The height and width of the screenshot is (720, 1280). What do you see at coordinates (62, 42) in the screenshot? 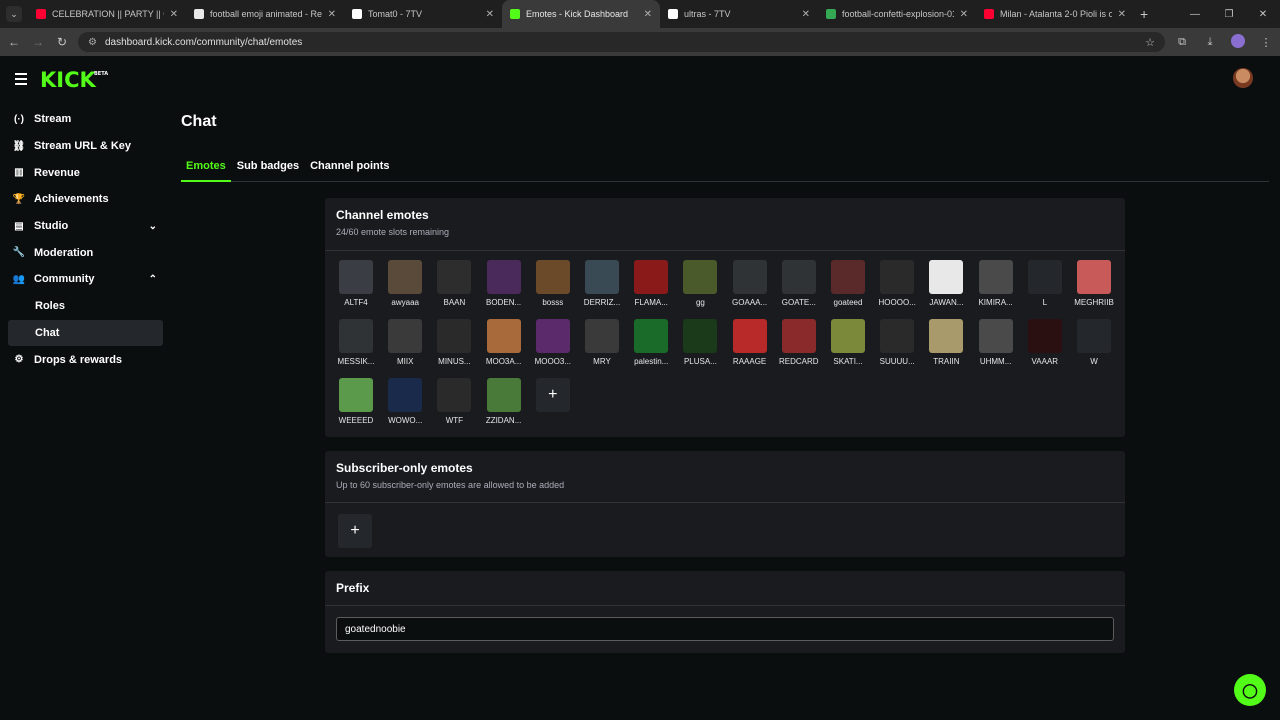
I see `reload-icon: ↻` at bounding box center [62, 42].